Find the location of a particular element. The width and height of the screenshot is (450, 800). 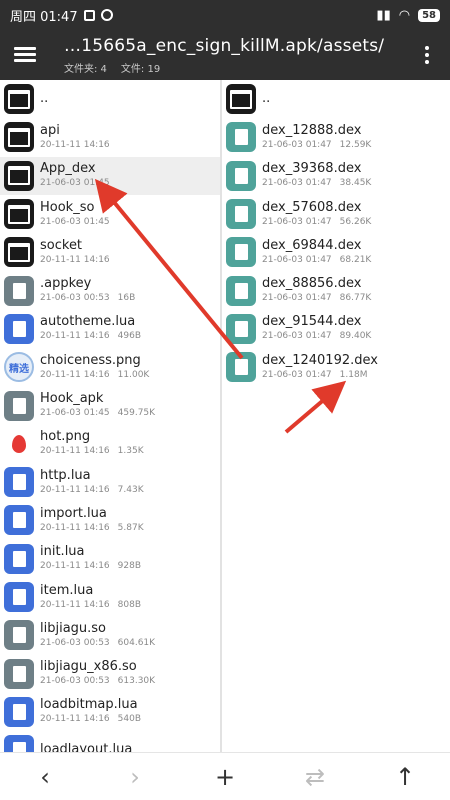

more-options-icon is located at coordinates (427, 55).